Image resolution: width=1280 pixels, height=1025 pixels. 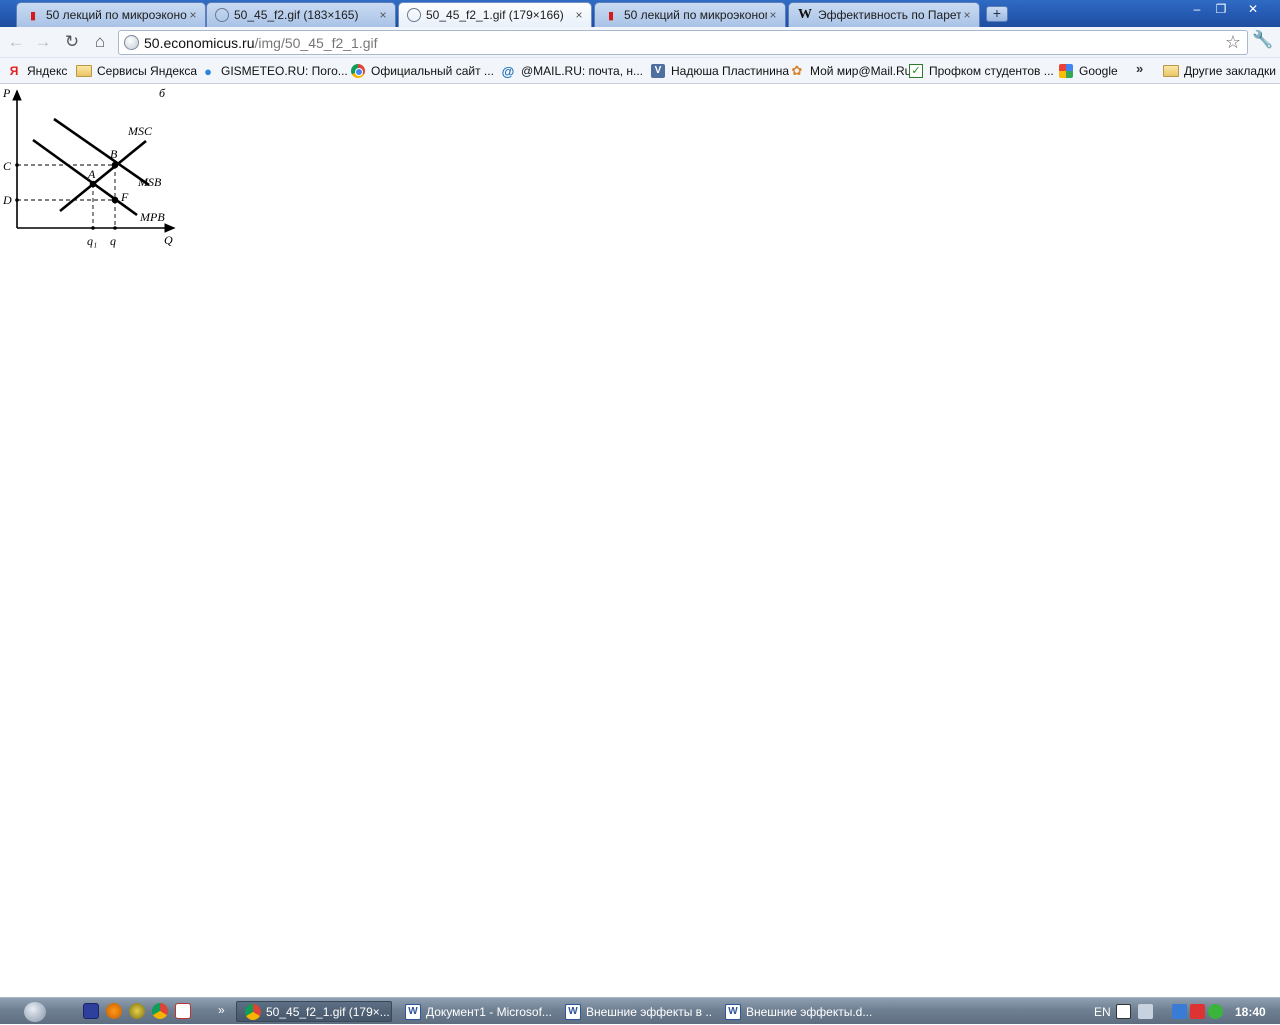 What do you see at coordinates (261, 43) in the screenshot?
I see `address-url: 50.economicus.ru/img/50_45_f2_1.gif` at bounding box center [261, 43].